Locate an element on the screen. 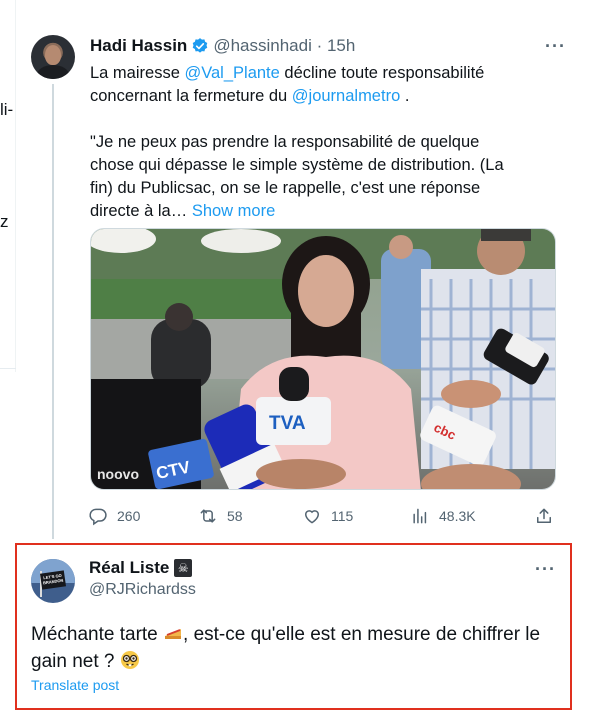 Image resolution: width=600 pixels, height=715 pixels. avatar: LET'S GO BRANDON is located at coordinates (53, 581).